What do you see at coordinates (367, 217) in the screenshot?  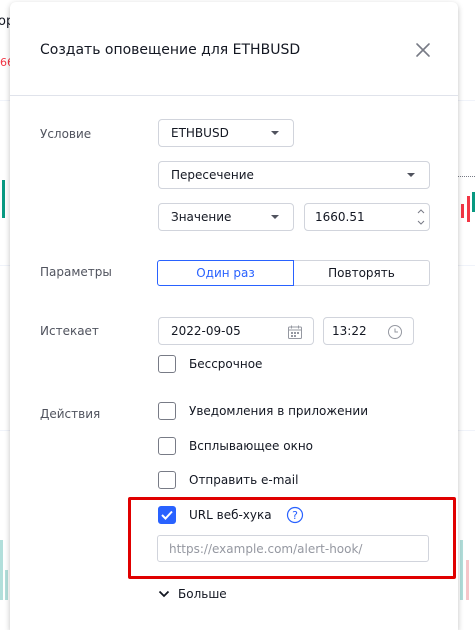 I see `value-input: 1660.51` at bounding box center [367, 217].